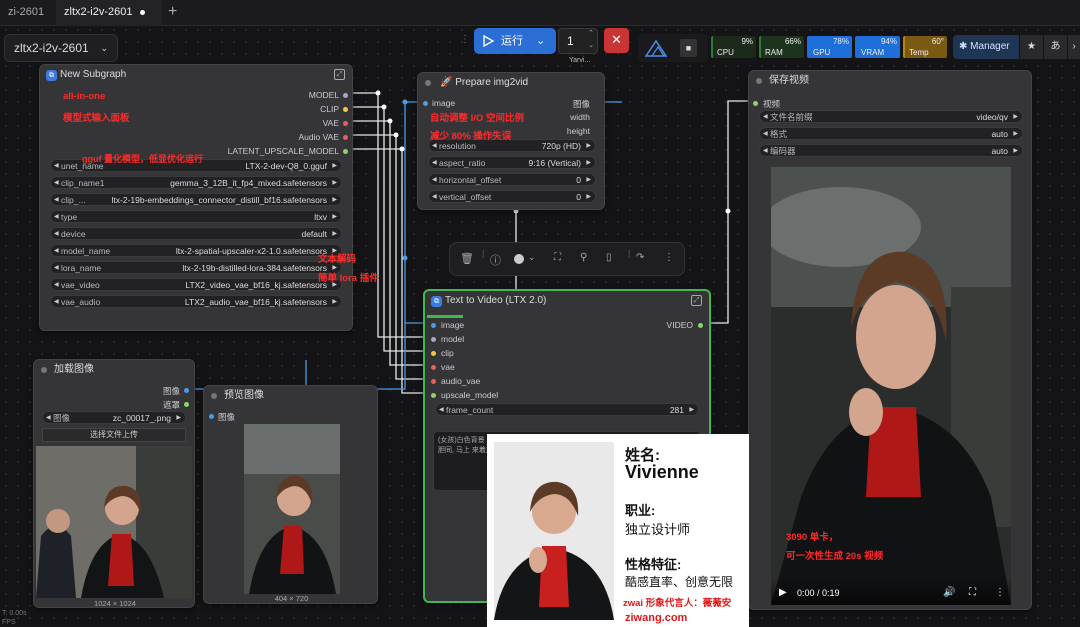  Describe the element at coordinates (443, 367) in the screenshot. I see `input-vae: vae` at that location.